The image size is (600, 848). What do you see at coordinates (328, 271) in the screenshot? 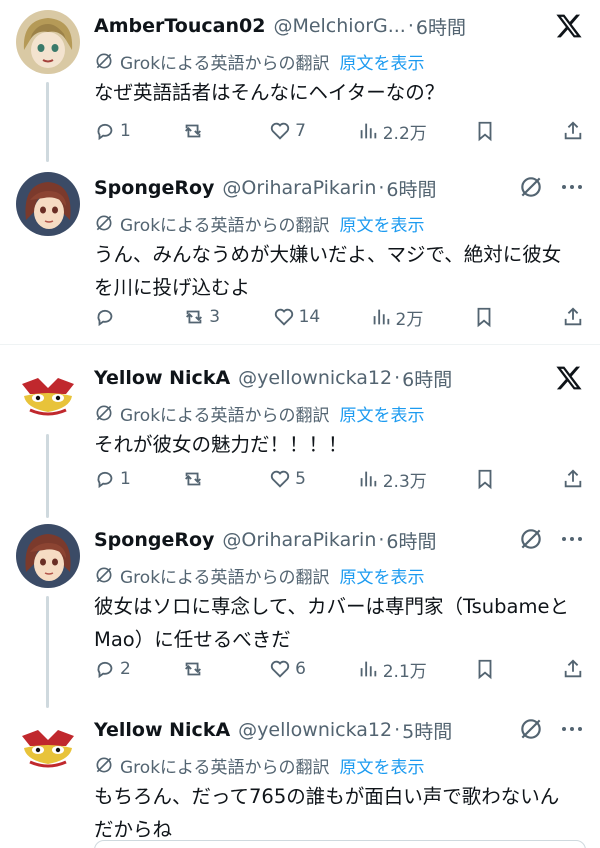
I see `tweet-text: うん、みんなうめが大嫌いだよ、マジで、絶対に彼女を川に投げ込むよ` at bounding box center [328, 271].